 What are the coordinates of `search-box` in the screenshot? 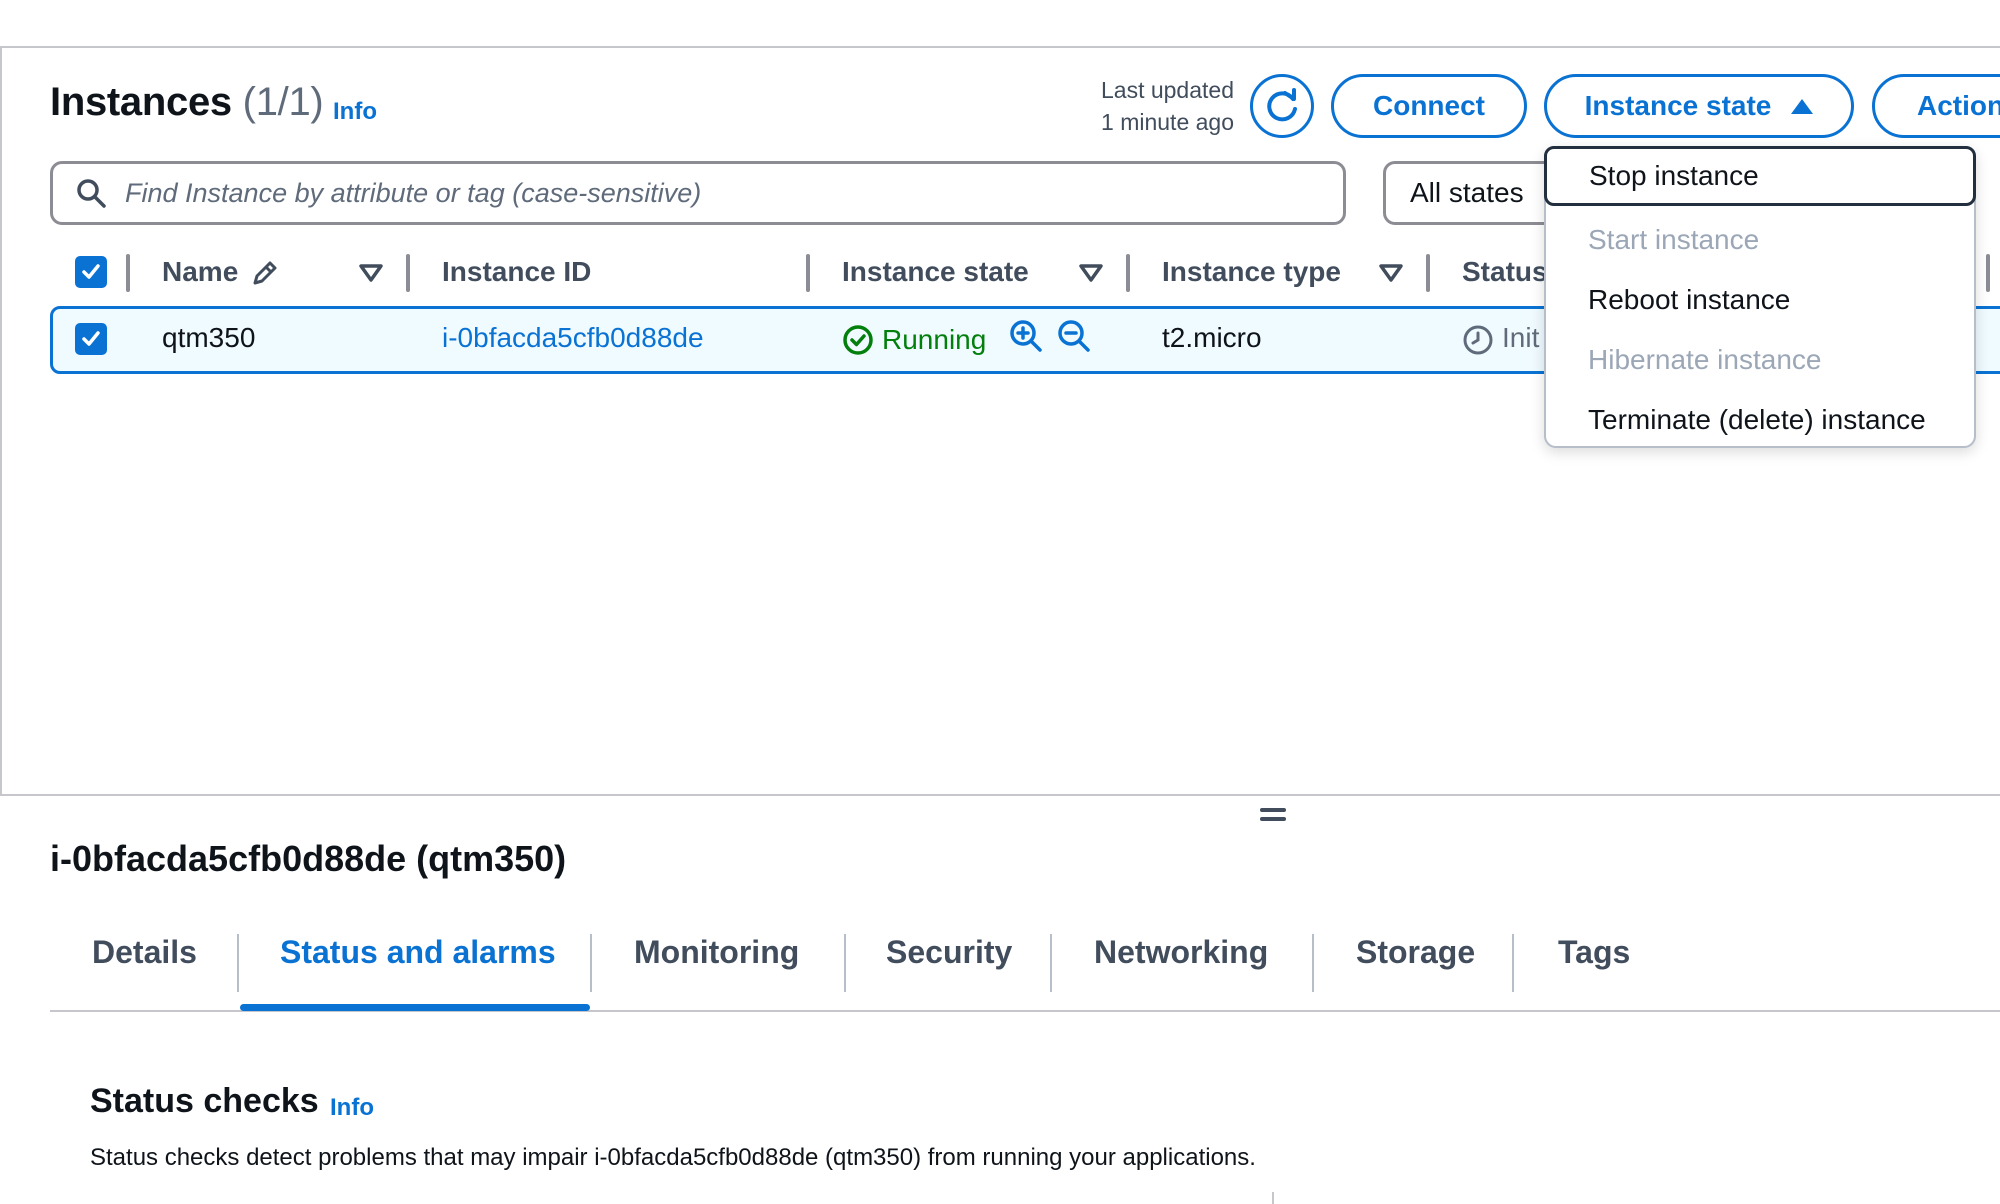 It's located at (698, 193).